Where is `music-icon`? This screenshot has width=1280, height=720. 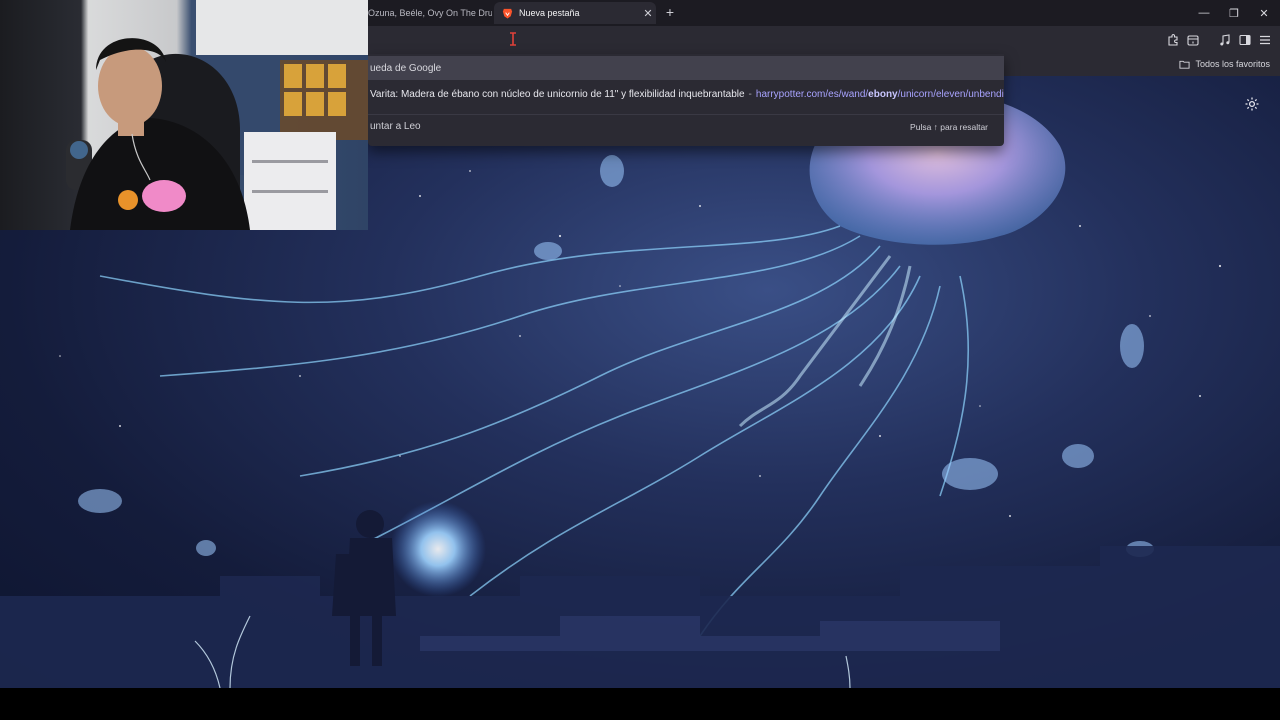
music-icon is located at coordinates (1225, 40).